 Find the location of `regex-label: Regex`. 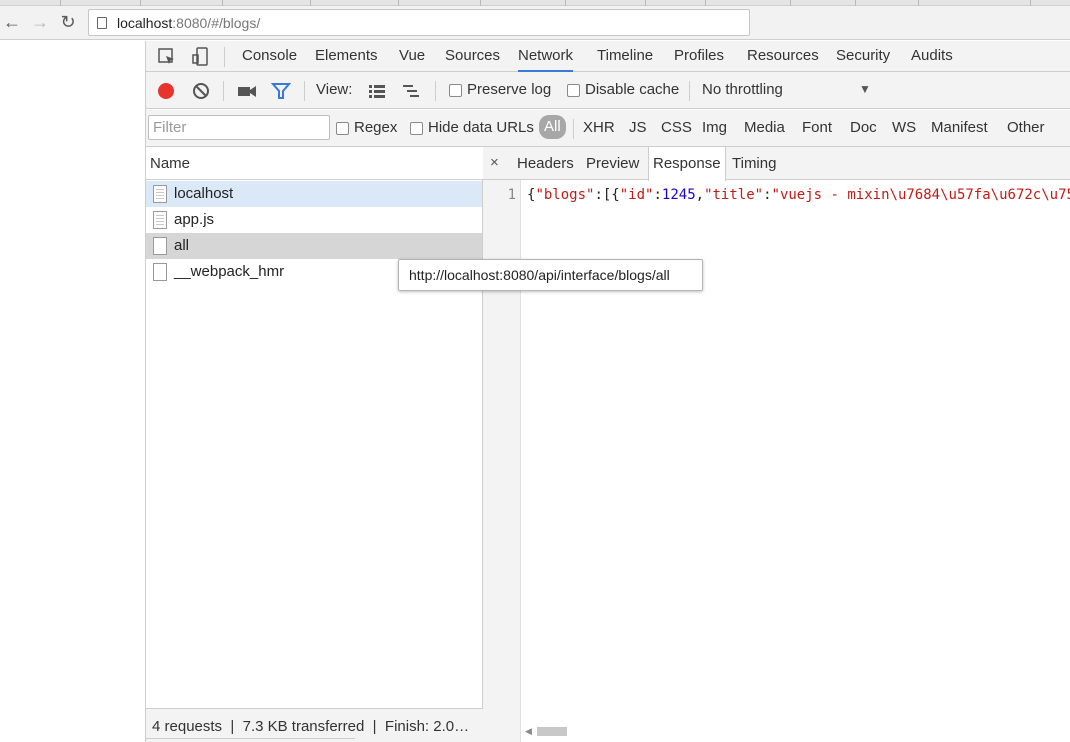

regex-label: Regex is located at coordinates (376, 127).